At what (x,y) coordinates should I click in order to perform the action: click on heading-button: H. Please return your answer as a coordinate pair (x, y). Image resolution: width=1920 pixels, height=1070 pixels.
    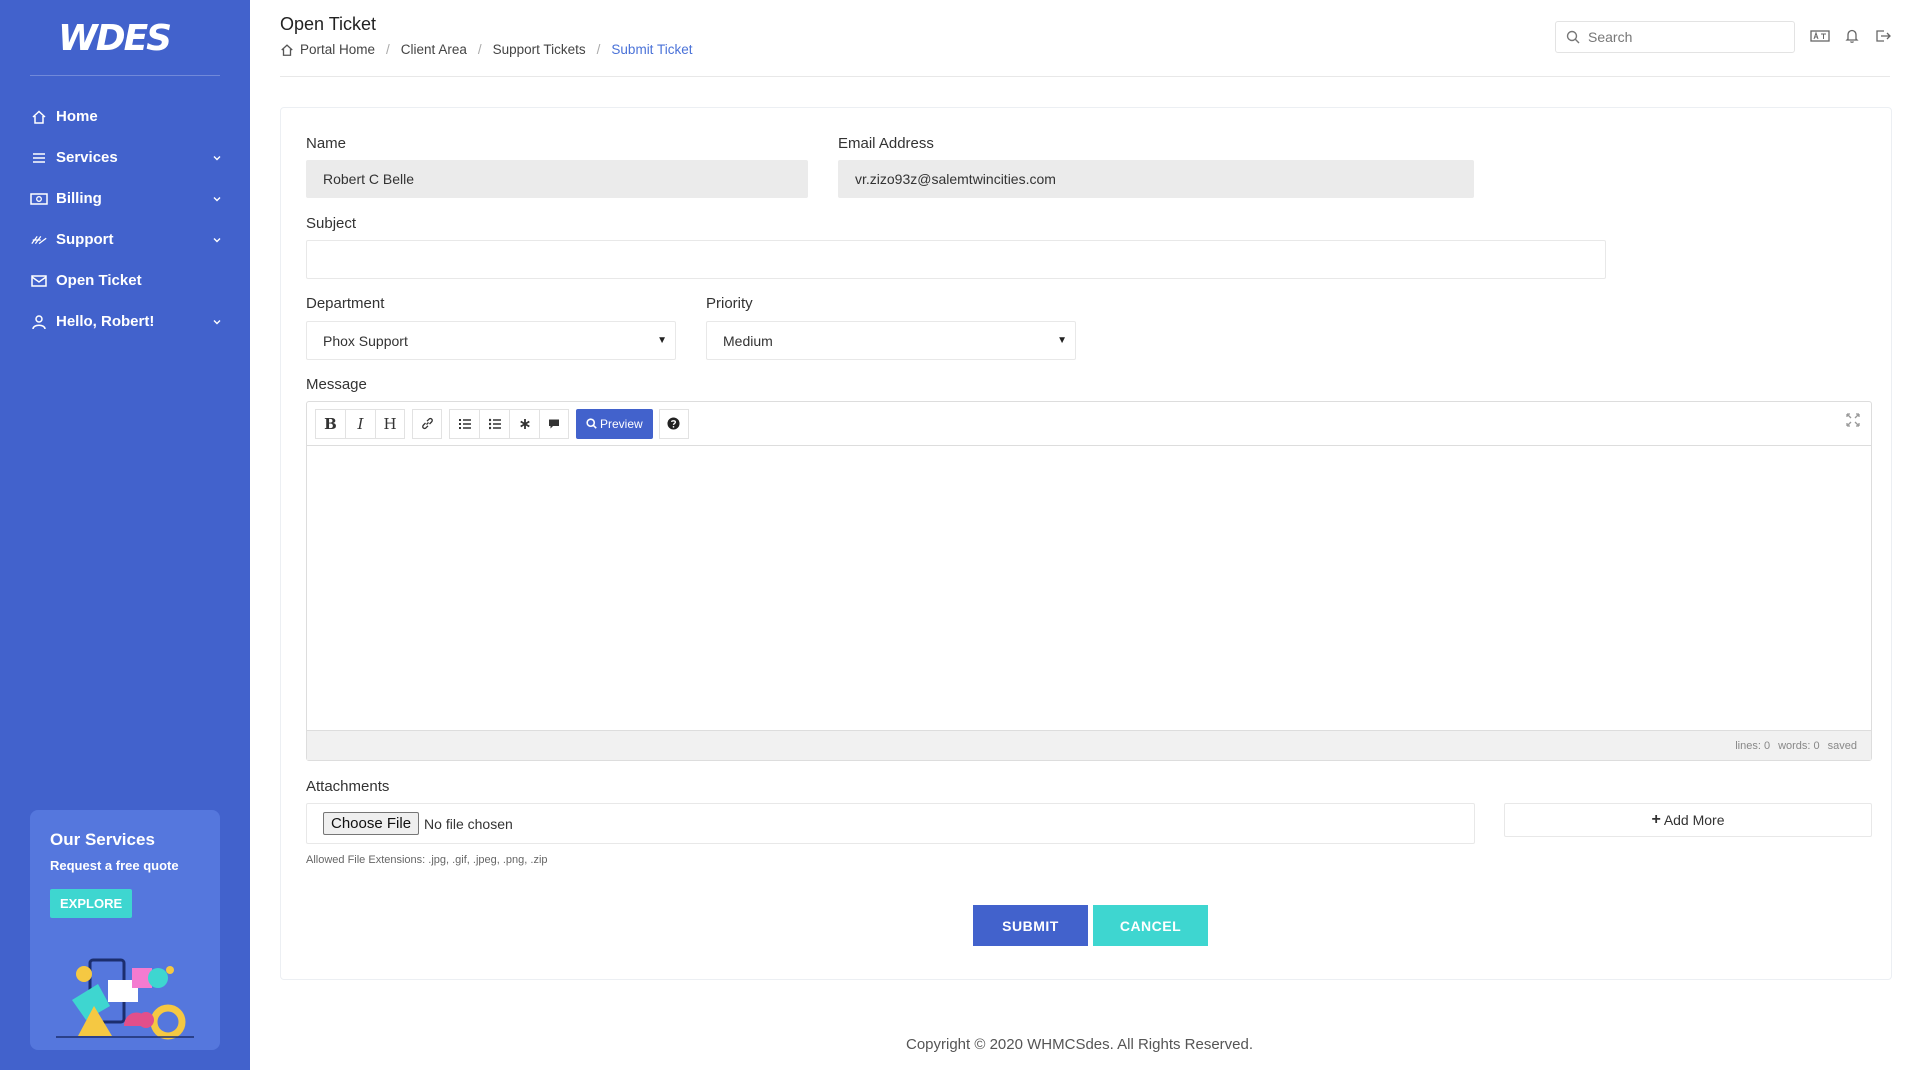
    Looking at the image, I should click on (390, 423).